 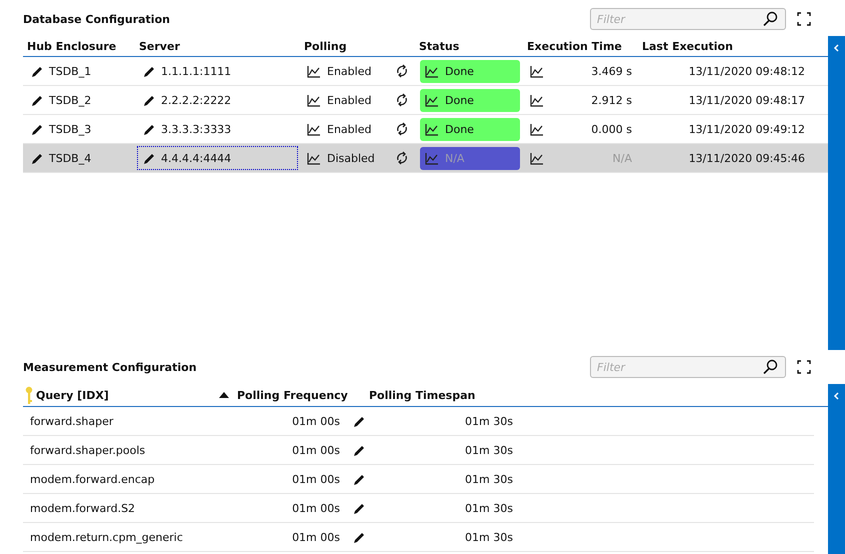 I want to click on table-cell-text: forward.shaper, so click(x=71, y=422).